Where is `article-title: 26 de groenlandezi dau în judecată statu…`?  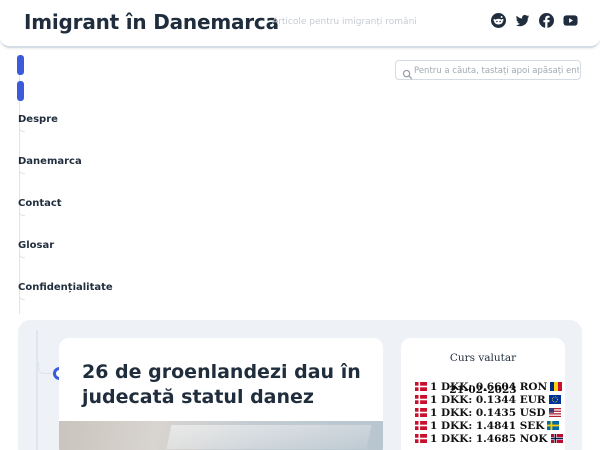 article-title: 26 de groenlandezi dau în judecată statu… is located at coordinates (227, 385).